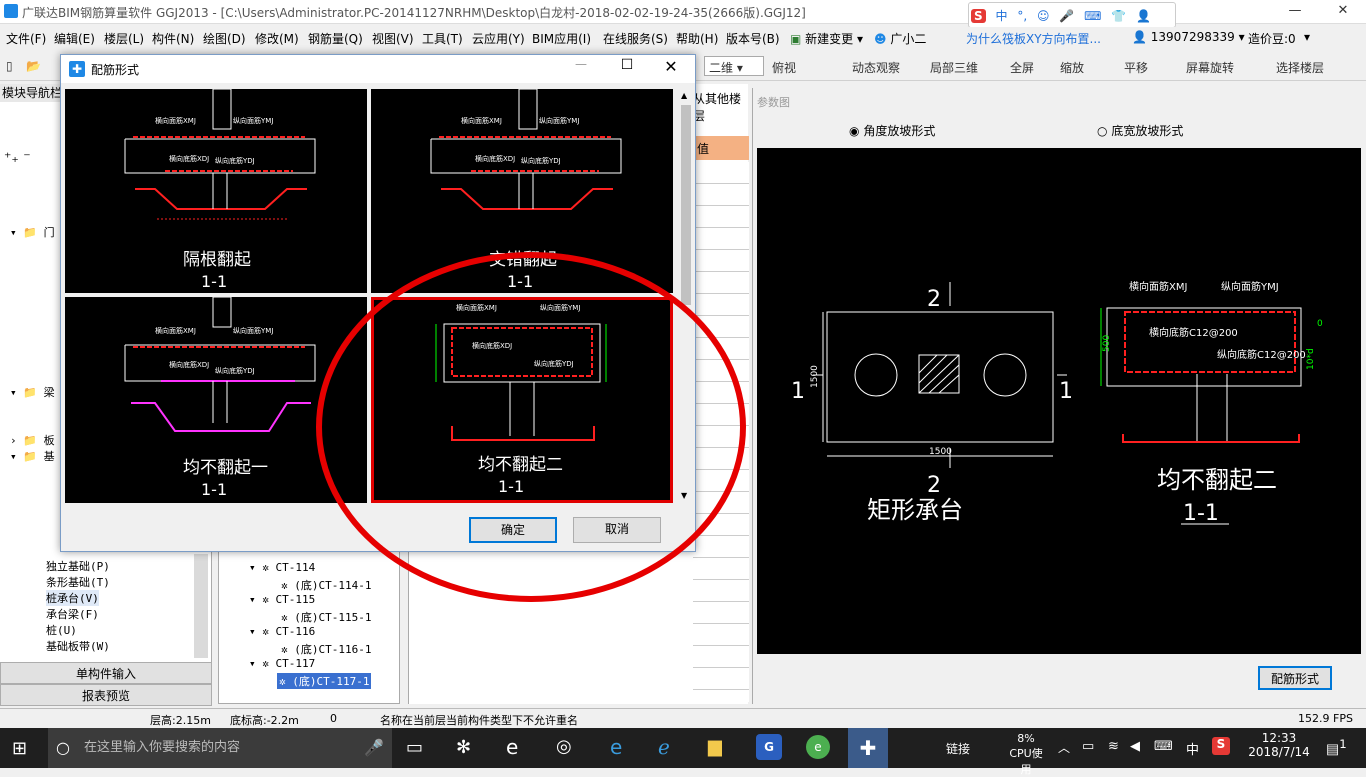 Image resolution: width=1366 pixels, height=777 pixels. I want to click on ime-emoji-icon: ☺, so click(1043, 16).